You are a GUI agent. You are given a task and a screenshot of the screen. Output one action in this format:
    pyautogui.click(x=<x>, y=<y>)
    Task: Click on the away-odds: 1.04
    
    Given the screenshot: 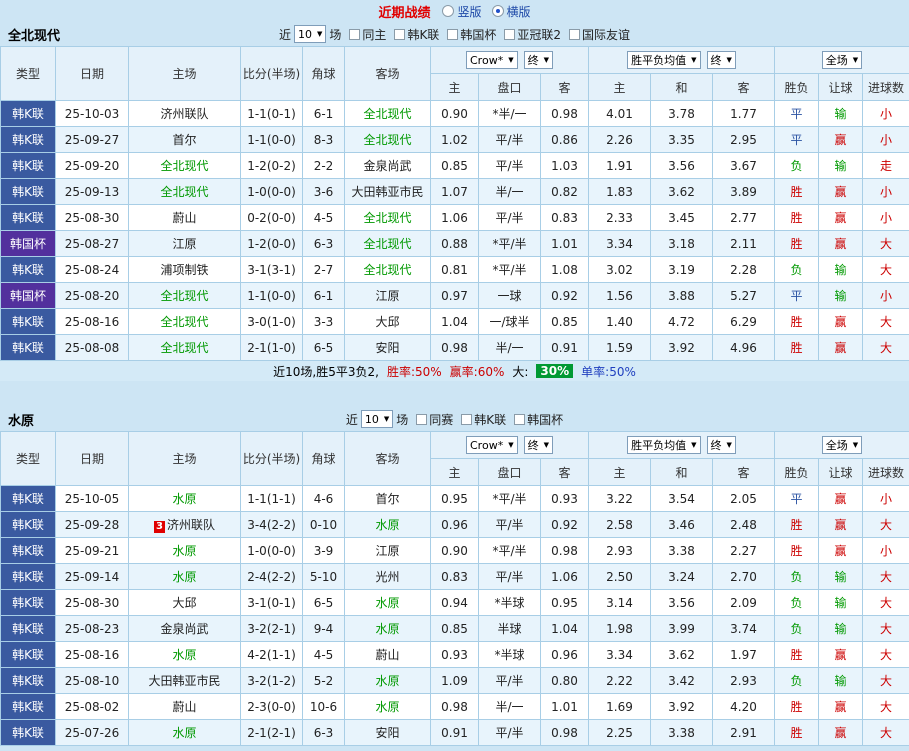 What is the action you would take?
    pyautogui.click(x=564, y=628)
    